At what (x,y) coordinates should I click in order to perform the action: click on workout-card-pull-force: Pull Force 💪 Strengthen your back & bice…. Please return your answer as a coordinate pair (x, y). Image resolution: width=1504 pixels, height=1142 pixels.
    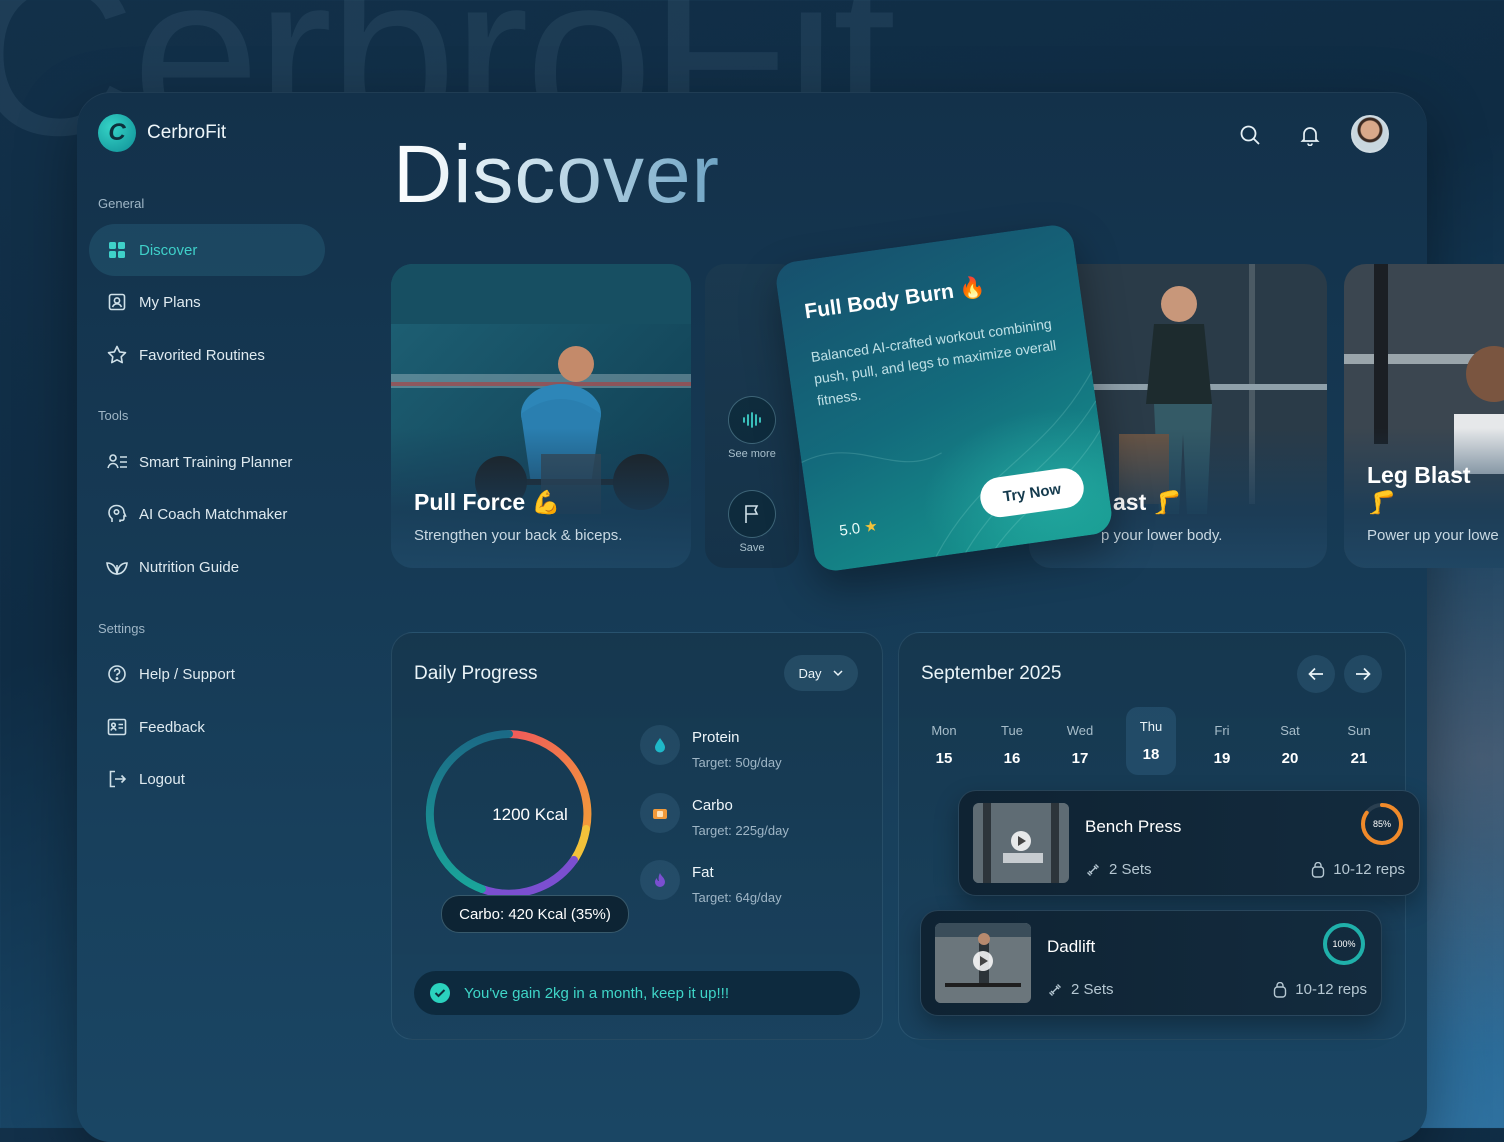
    Looking at the image, I should click on (541, 416).